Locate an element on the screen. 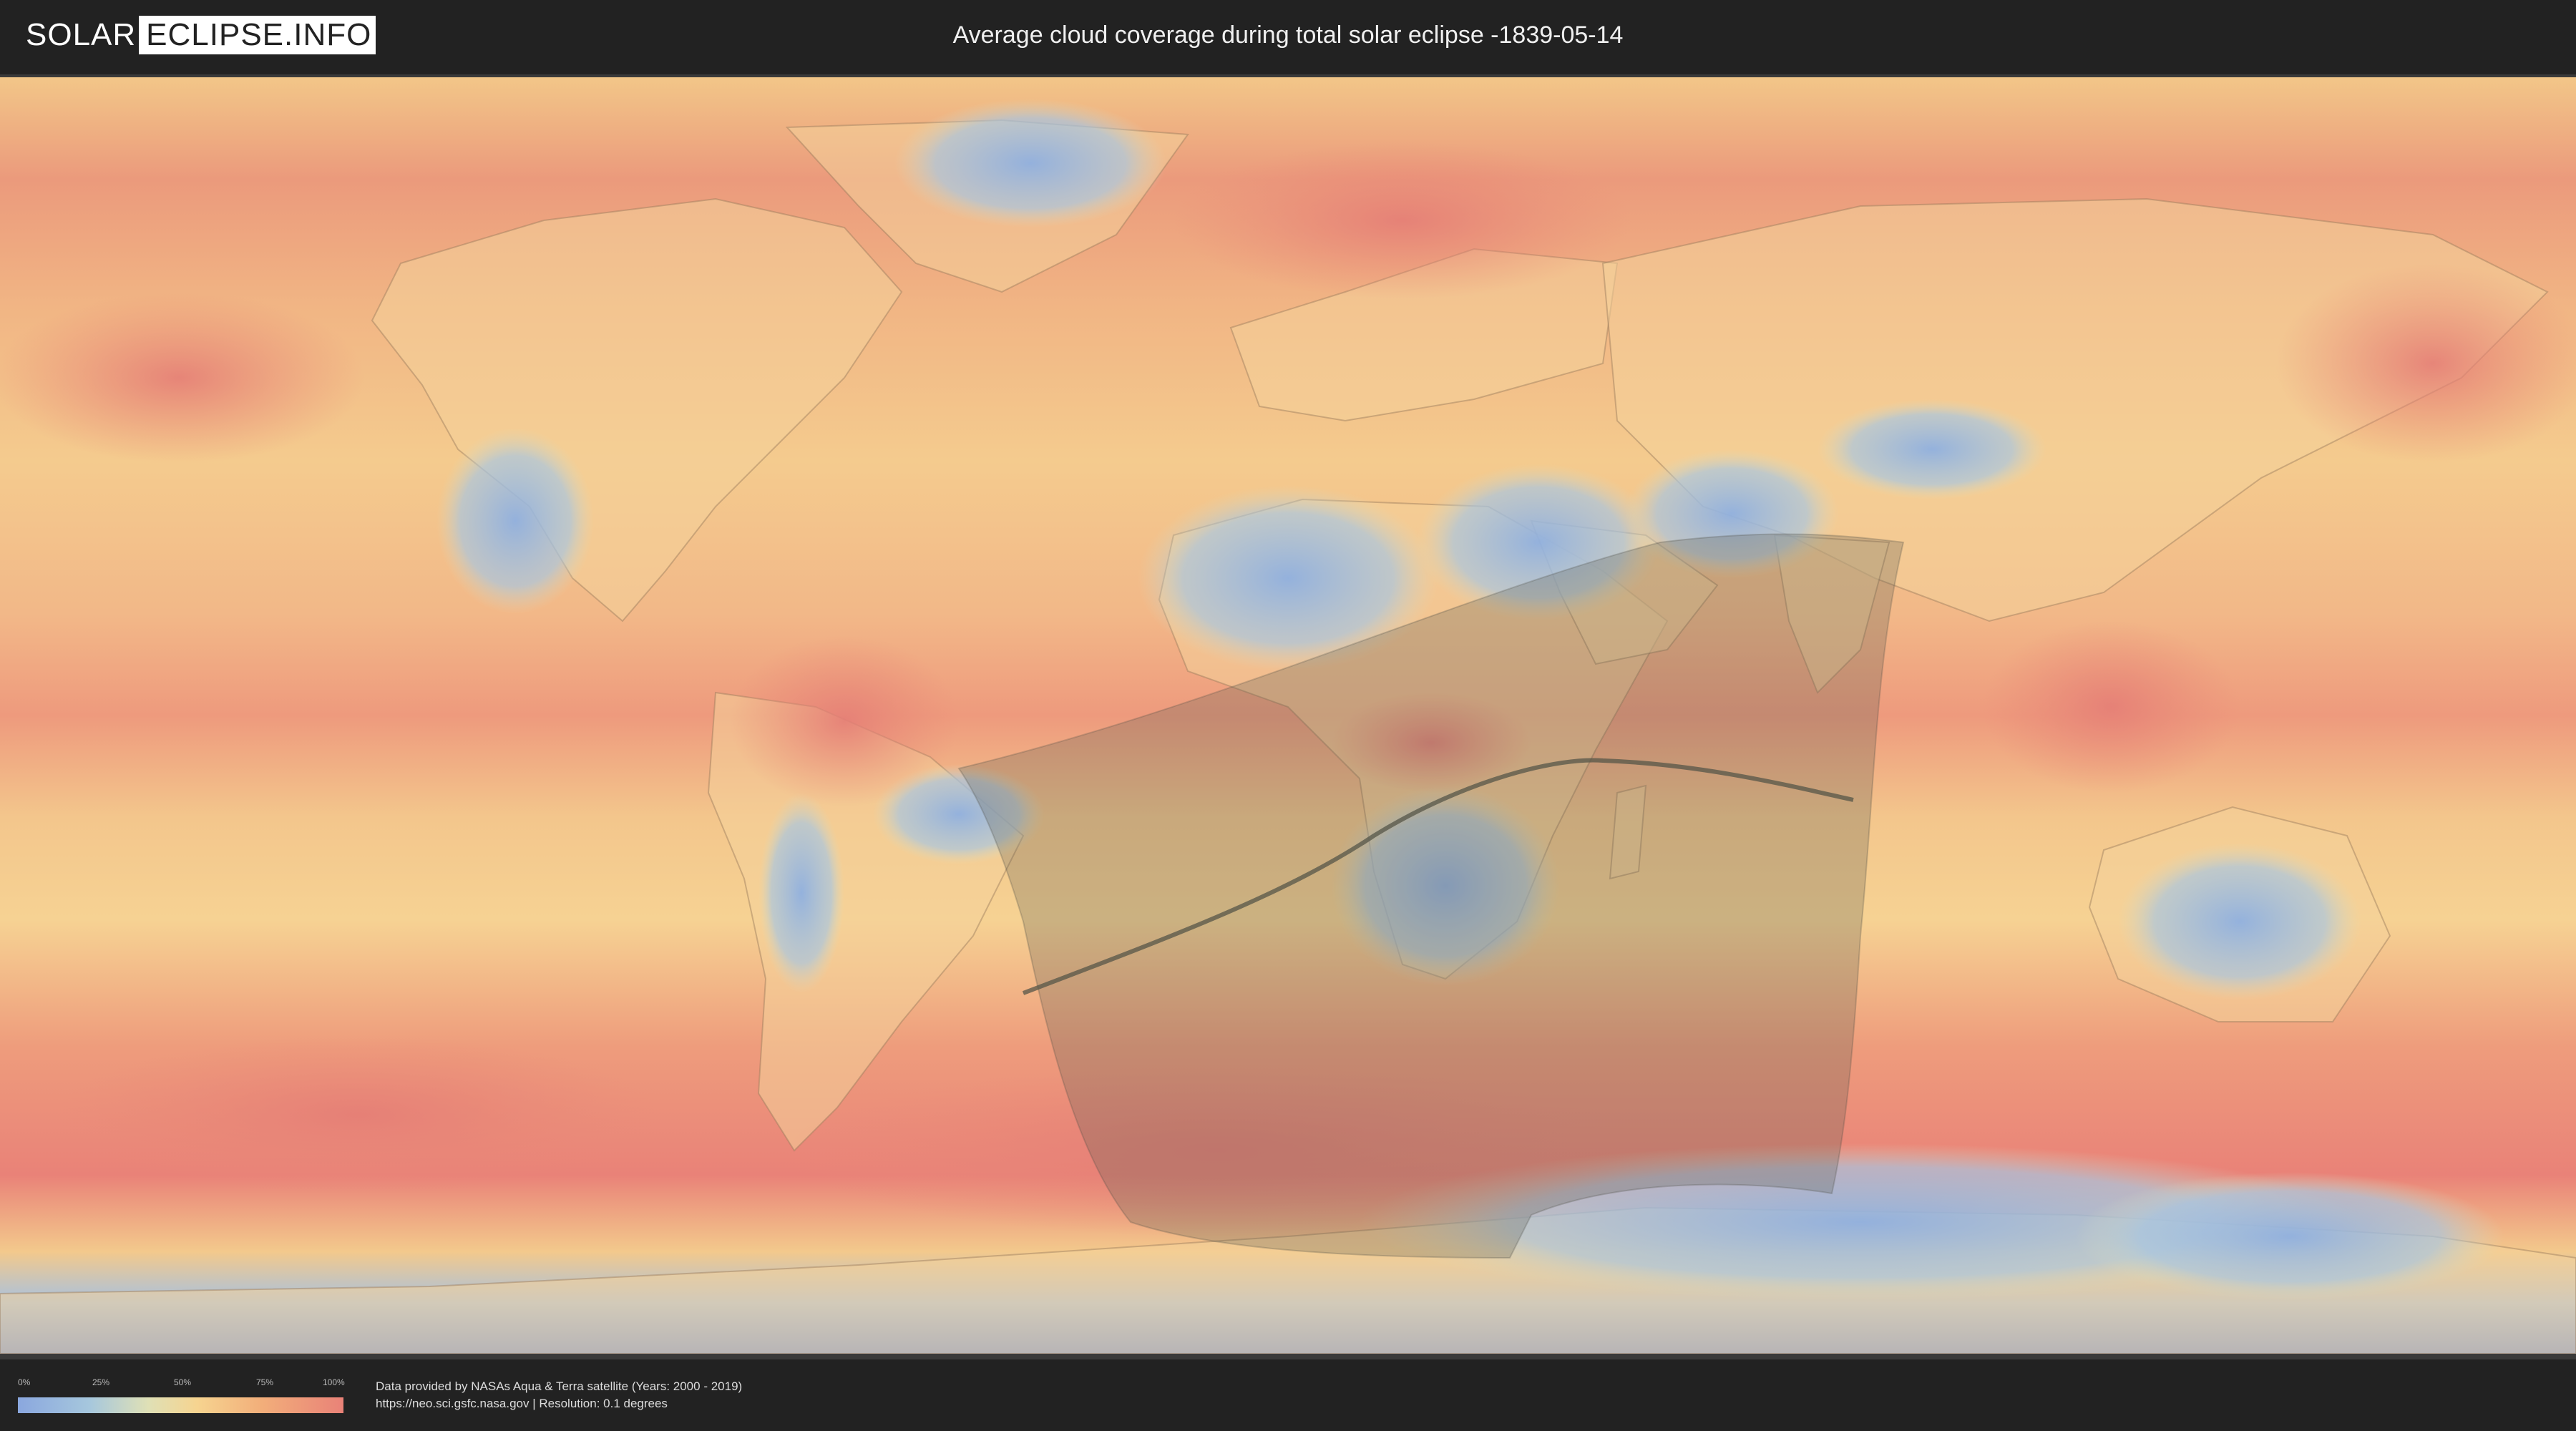 This screenshot has width=2576, height=1431. legend-label-100: 100% is located at coordinates (334, 1382).